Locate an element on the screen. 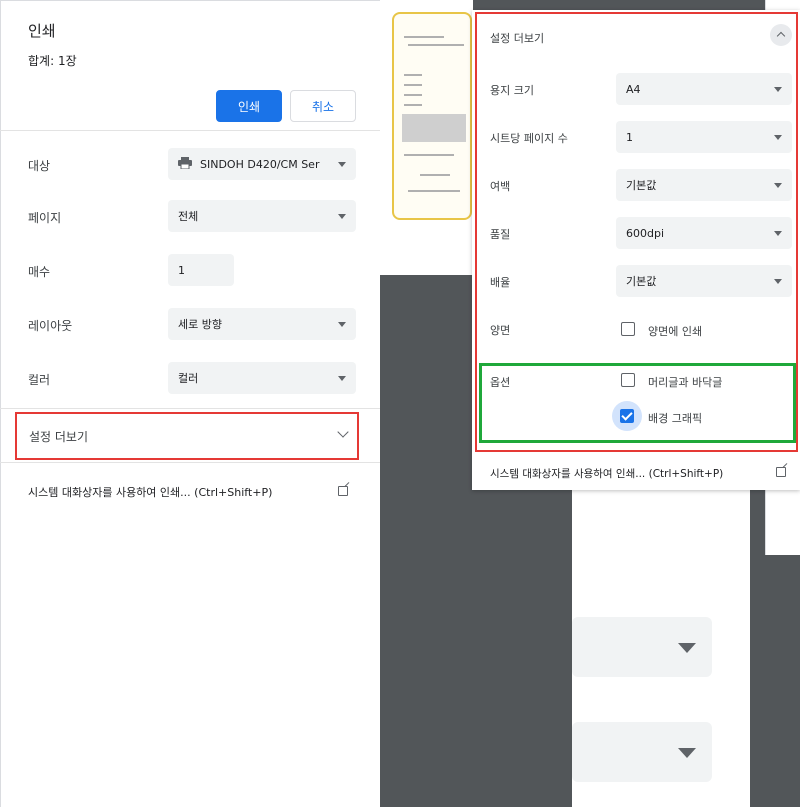 The image size is (800, 807). copies-input: 1 is located at coordinates (201, 270).